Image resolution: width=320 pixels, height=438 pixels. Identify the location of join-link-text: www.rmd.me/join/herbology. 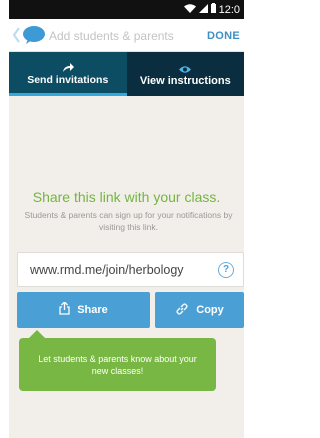
(107, 270).